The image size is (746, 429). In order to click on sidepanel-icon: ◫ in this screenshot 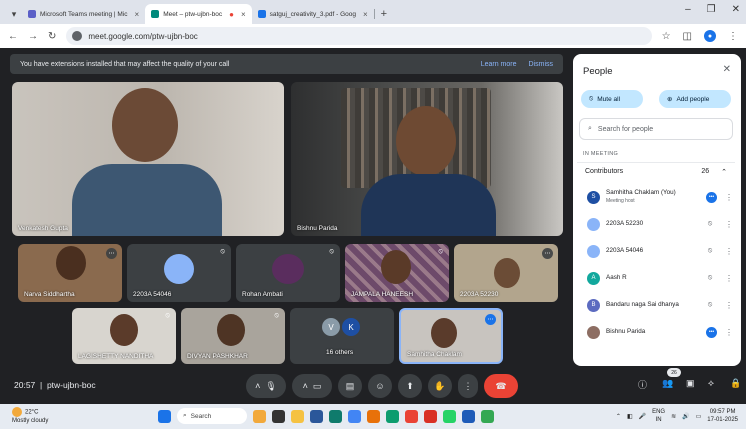, I will do `click(687, 36)`.